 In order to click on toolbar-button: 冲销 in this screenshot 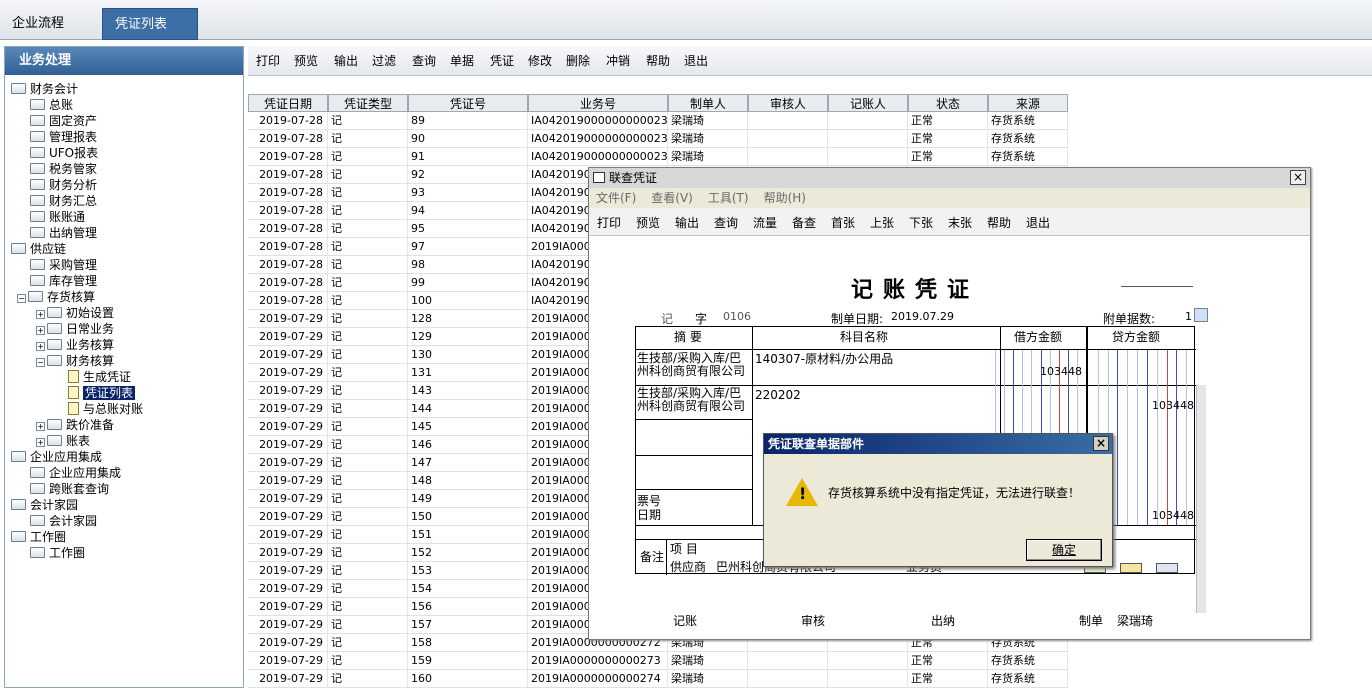, I will do `click(618, 61)`.